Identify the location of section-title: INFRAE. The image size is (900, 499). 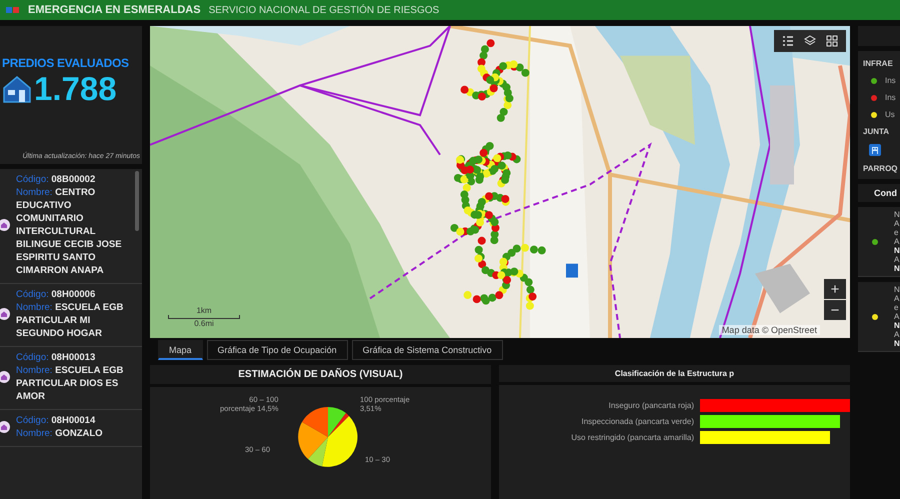
(878, 63).